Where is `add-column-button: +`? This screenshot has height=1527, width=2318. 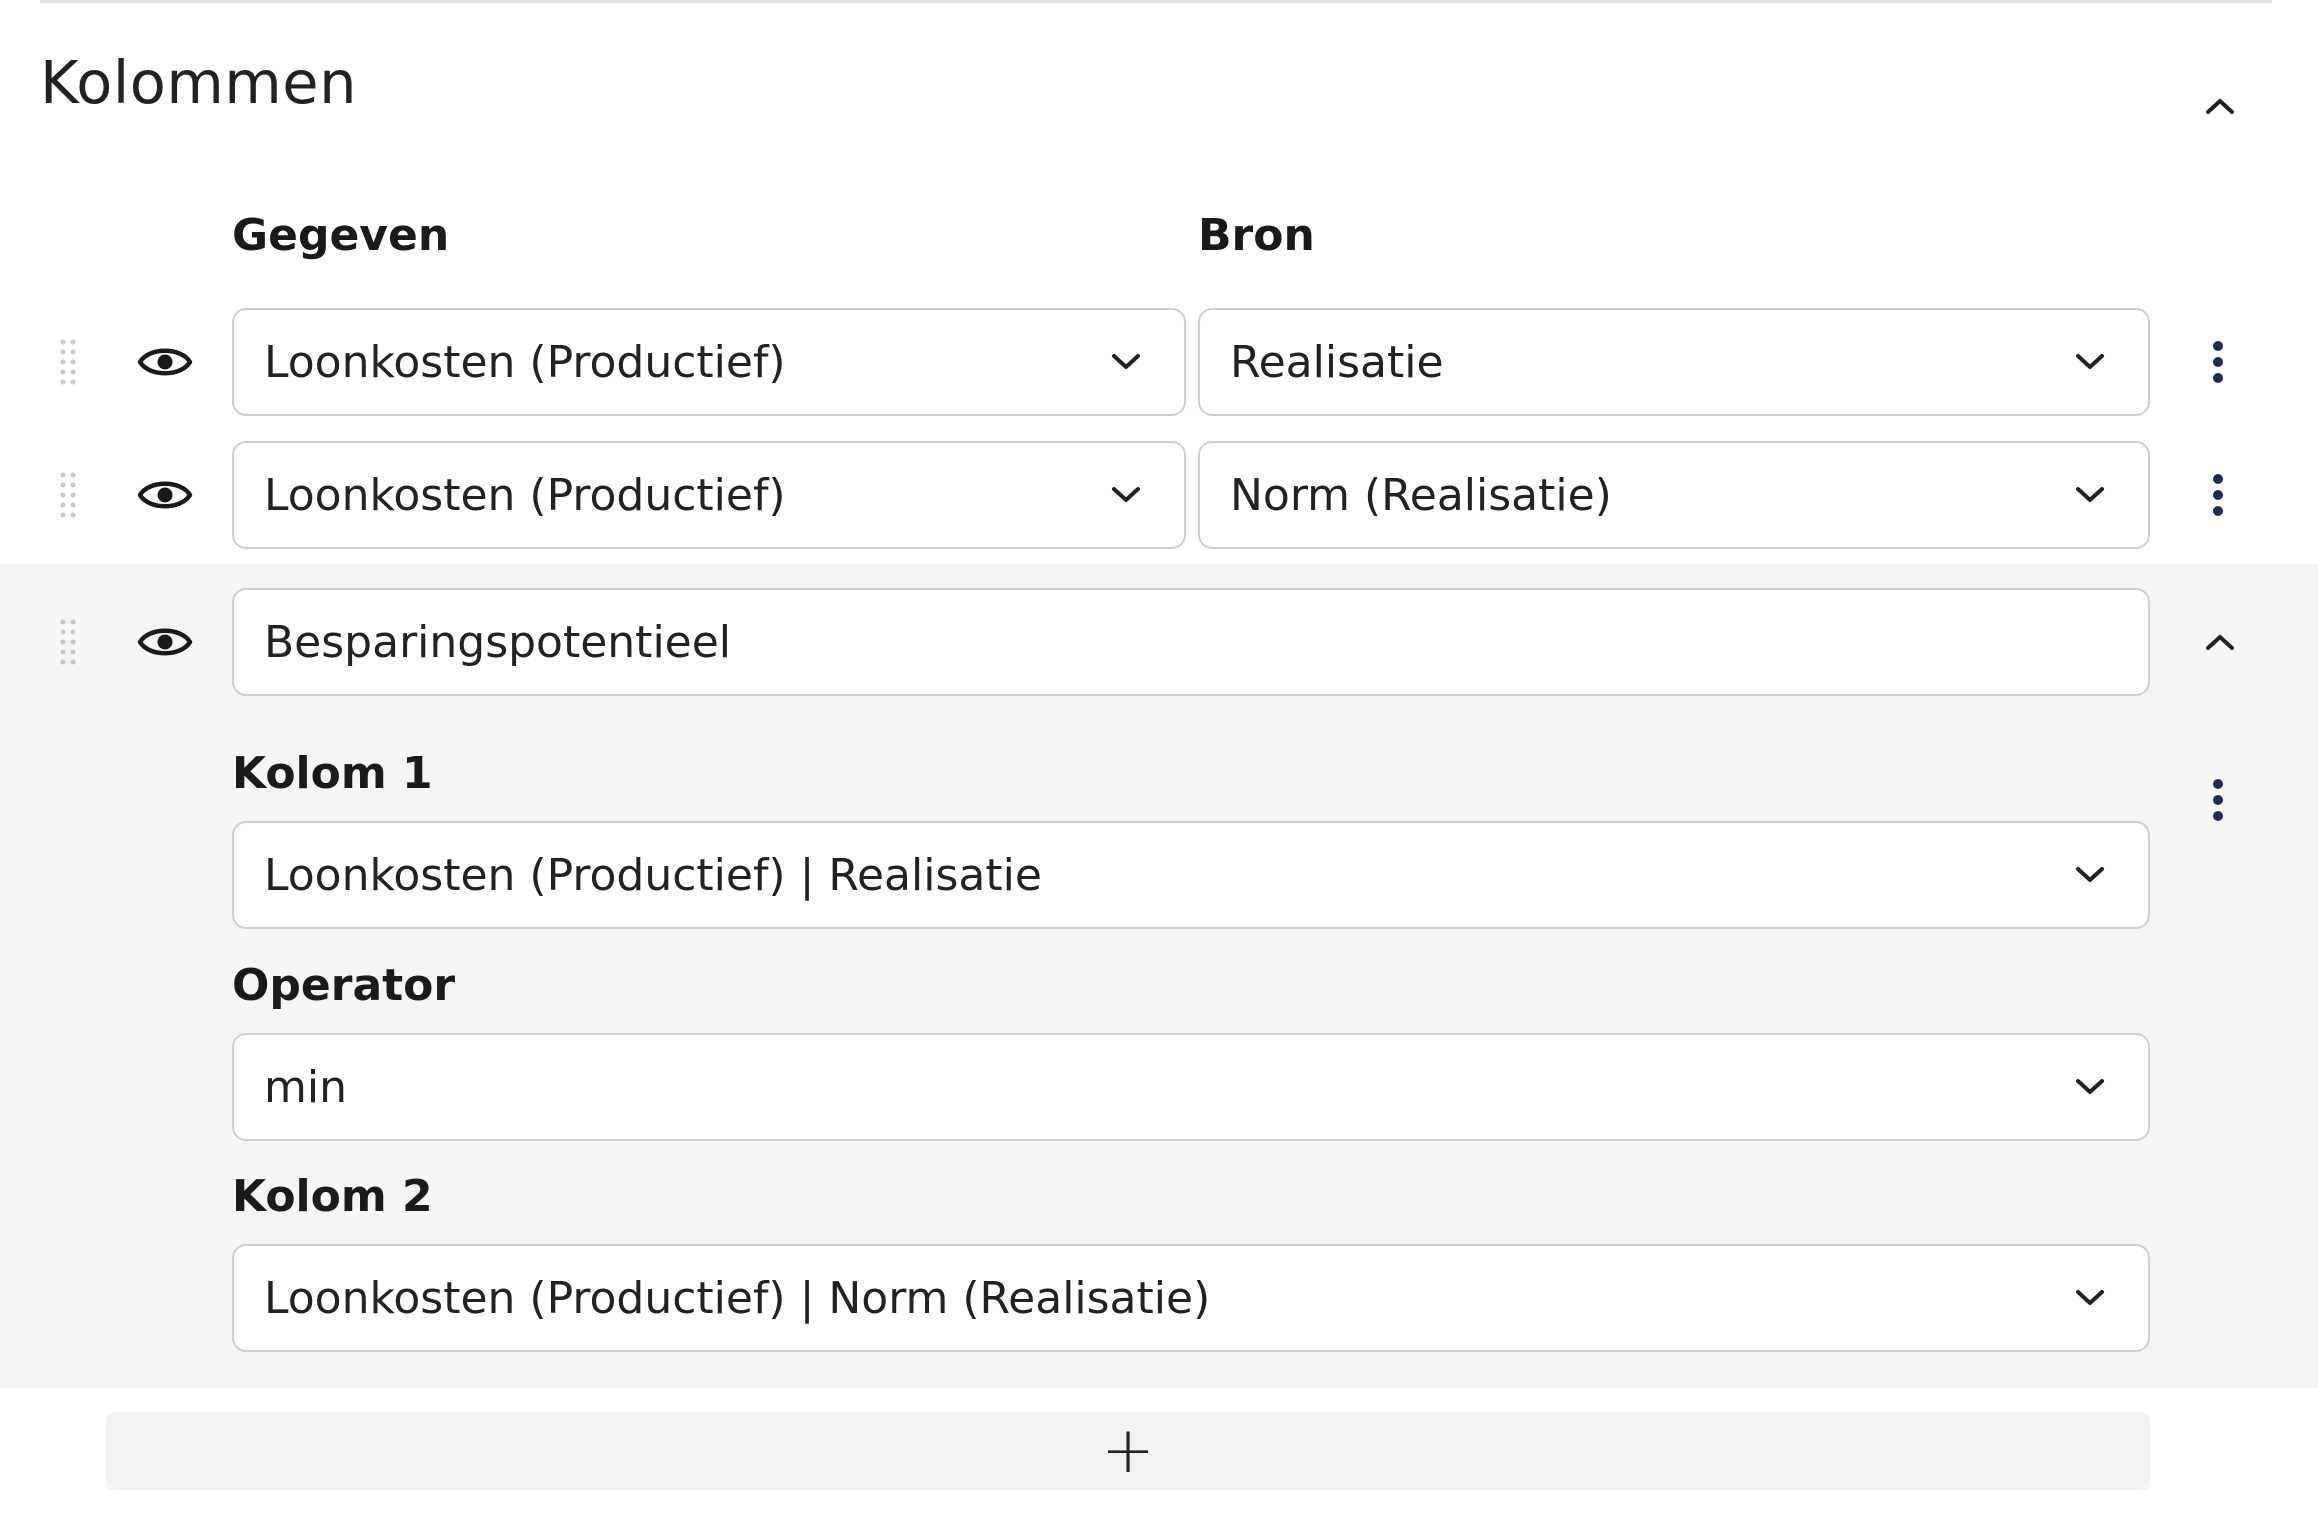
add-column-button: + is located at coordinates (1128, 1451).